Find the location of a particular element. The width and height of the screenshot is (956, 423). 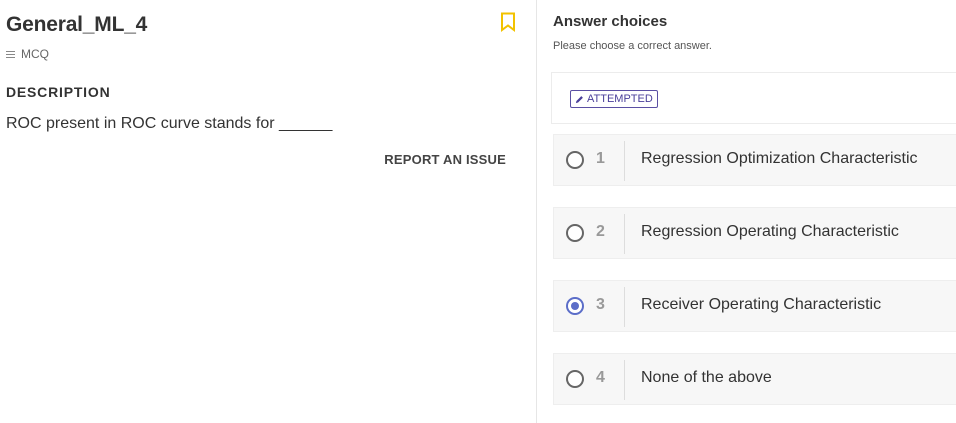

report-issue-link: REPORT AN ISSUE is located at coordinates (445, 159).